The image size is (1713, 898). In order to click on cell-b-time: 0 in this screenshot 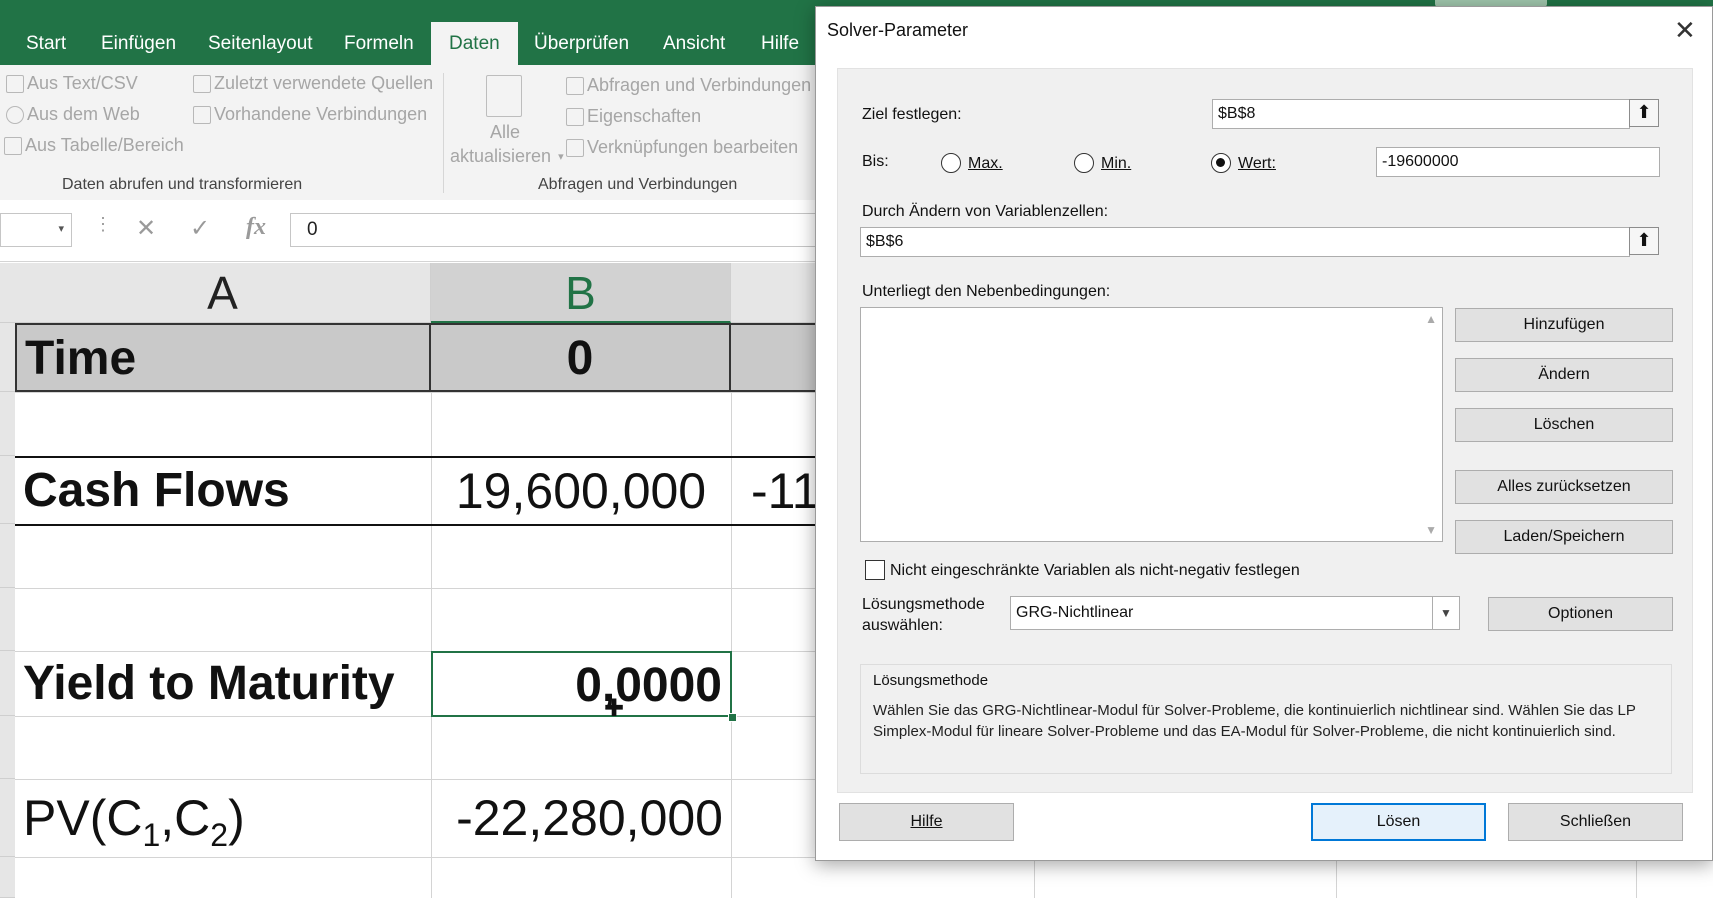, I will do `click(581, 357)`.